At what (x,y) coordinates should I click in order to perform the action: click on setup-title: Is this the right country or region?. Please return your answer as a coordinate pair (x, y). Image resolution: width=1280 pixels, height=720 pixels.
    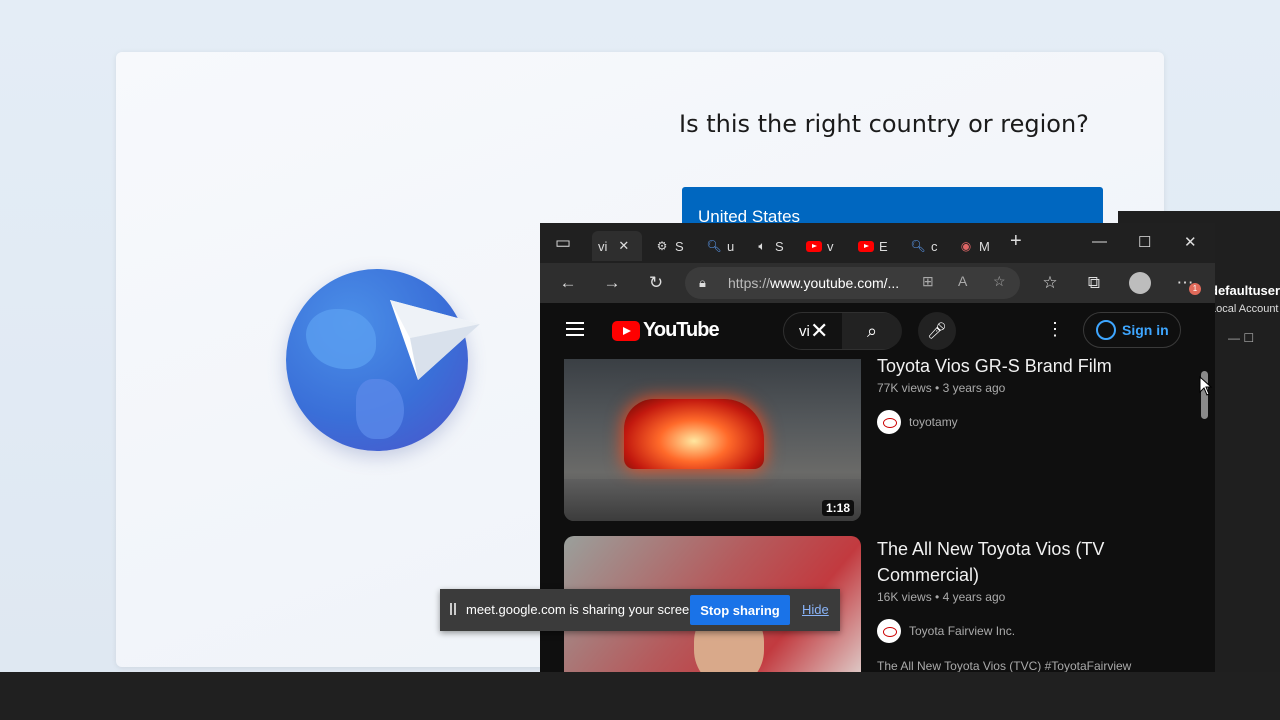
    Looking at the image, I should click on (884, 124).